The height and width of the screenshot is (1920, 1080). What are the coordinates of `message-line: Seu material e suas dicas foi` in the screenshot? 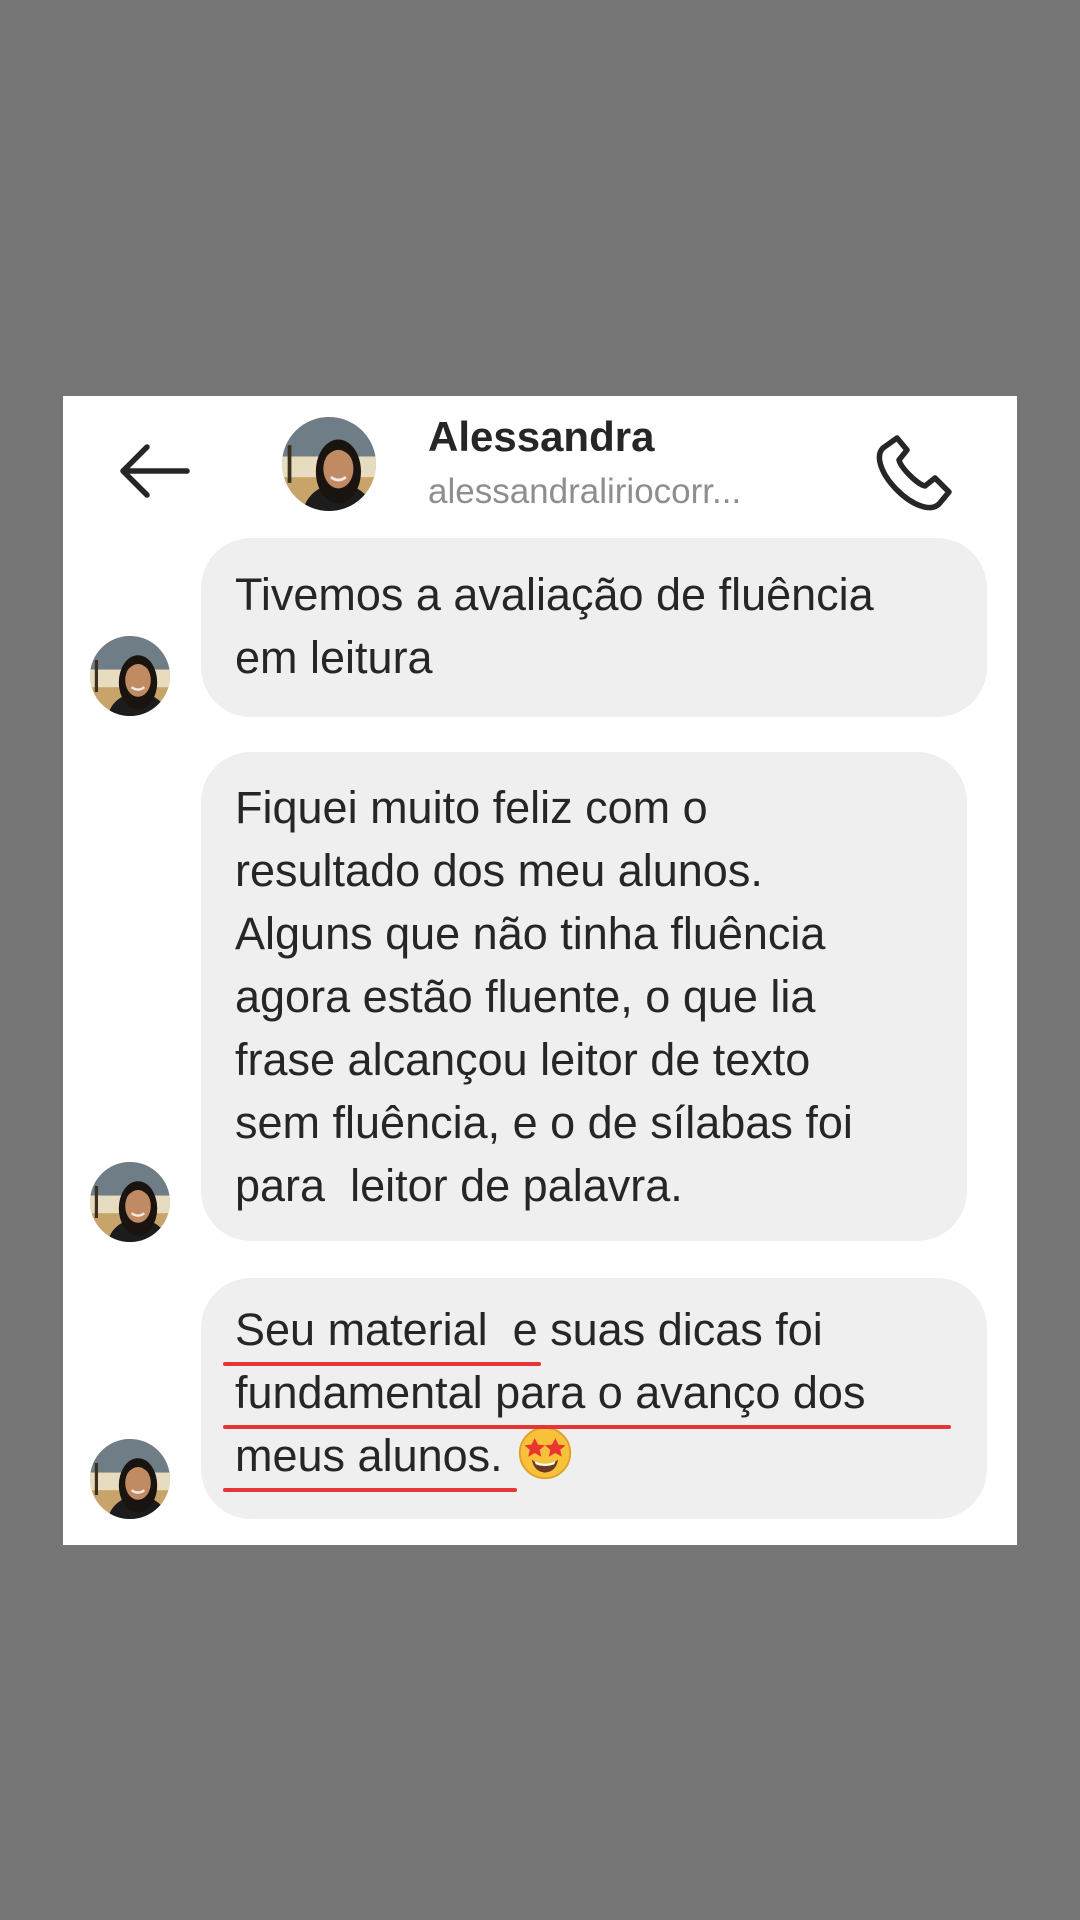 It's located at (529, 1329).